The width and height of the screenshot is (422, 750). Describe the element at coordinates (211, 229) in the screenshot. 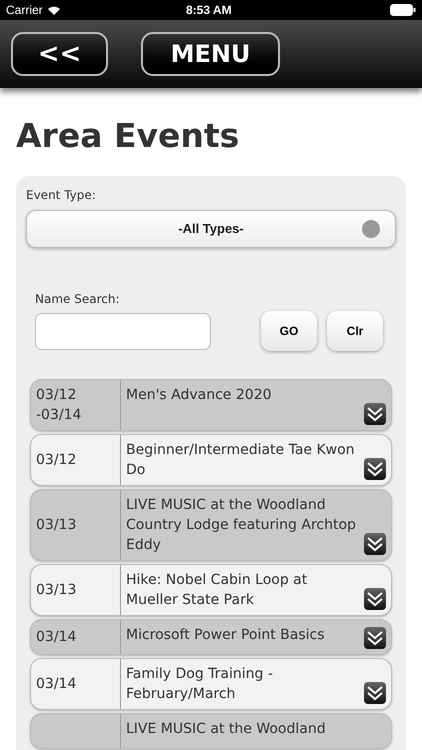

I see `event-type-select: -All Types-` at that location.